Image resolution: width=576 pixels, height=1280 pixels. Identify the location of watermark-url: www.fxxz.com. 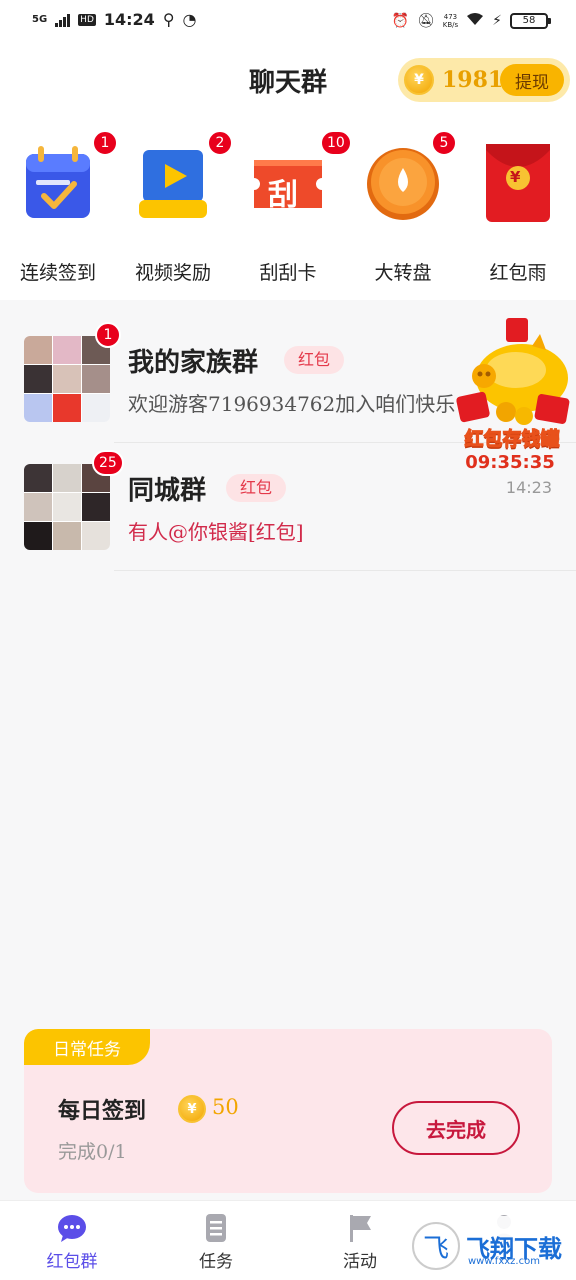
(504, 1261).